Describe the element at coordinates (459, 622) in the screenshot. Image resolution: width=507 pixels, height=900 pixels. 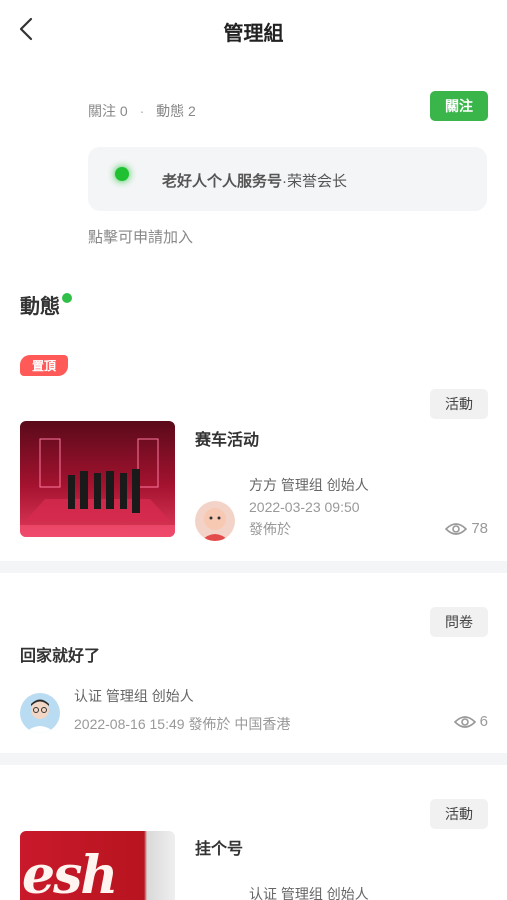
I see `post-tag: 問卷` at that location.